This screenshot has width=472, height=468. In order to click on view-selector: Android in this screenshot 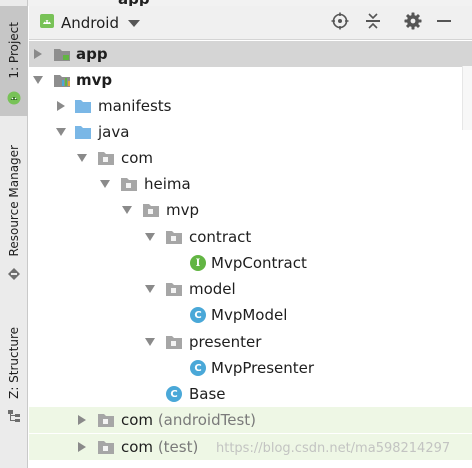, I will do `click(89, 23)`.